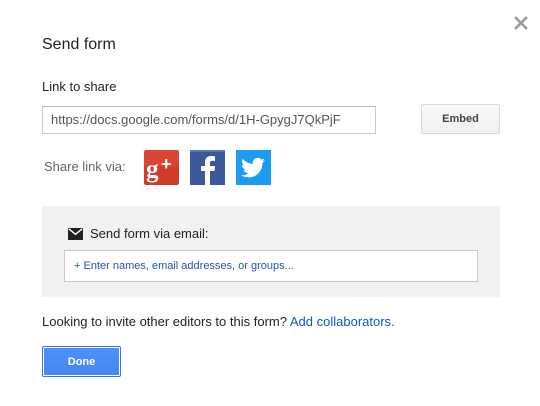  I want to click on share-link-via-label: Share link via:, so click(85, 166).